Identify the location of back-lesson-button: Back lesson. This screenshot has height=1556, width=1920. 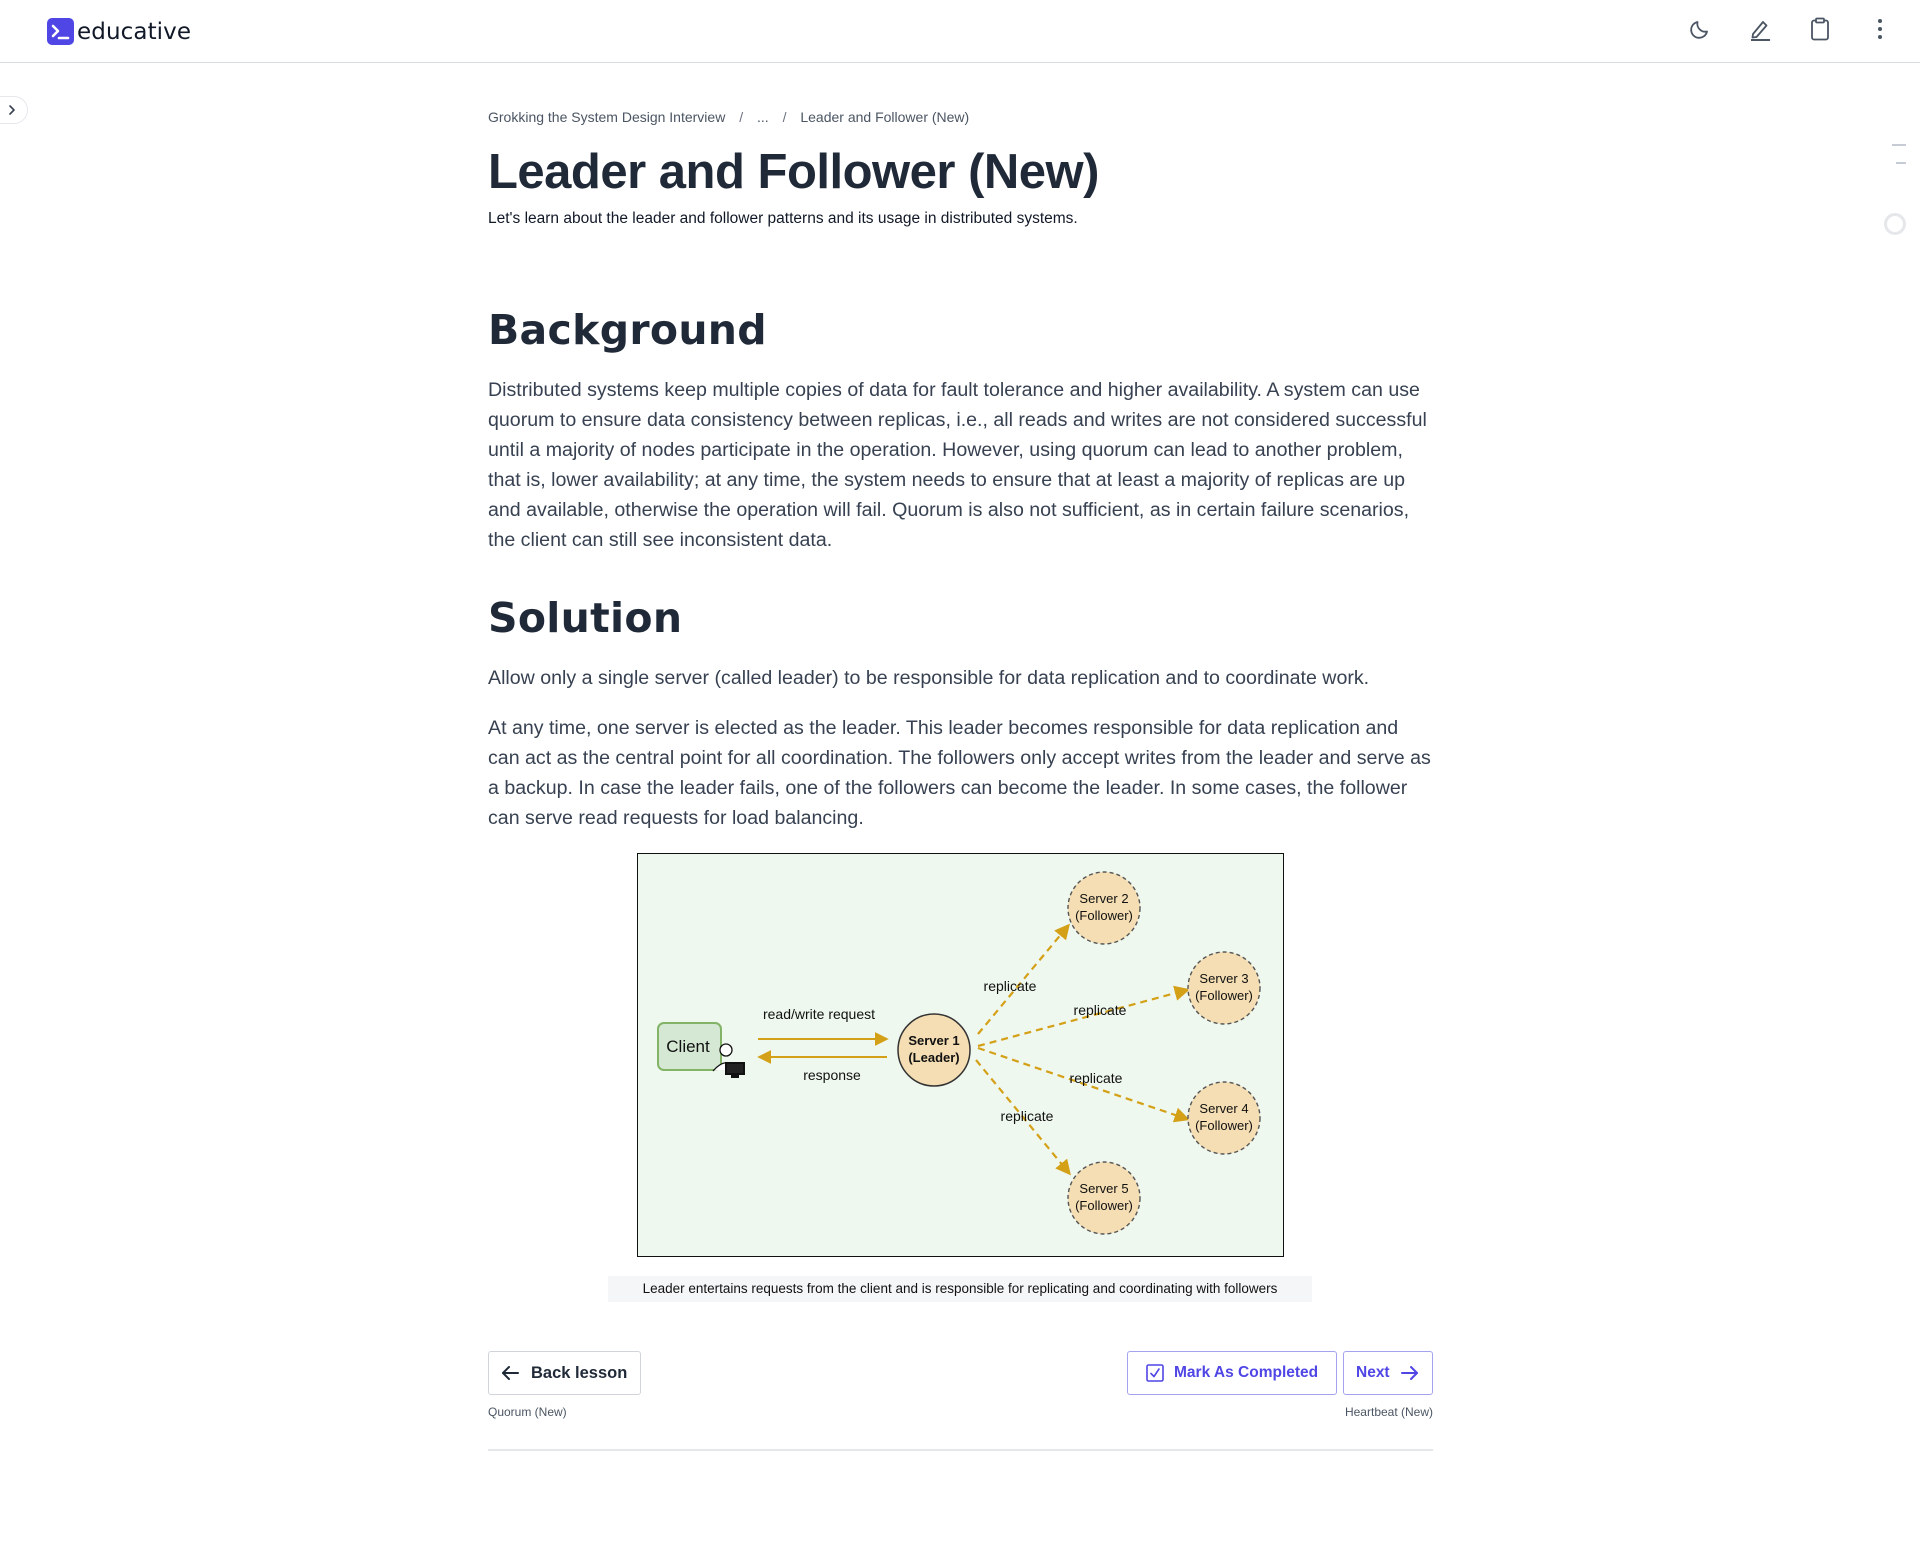
(564, 1373).